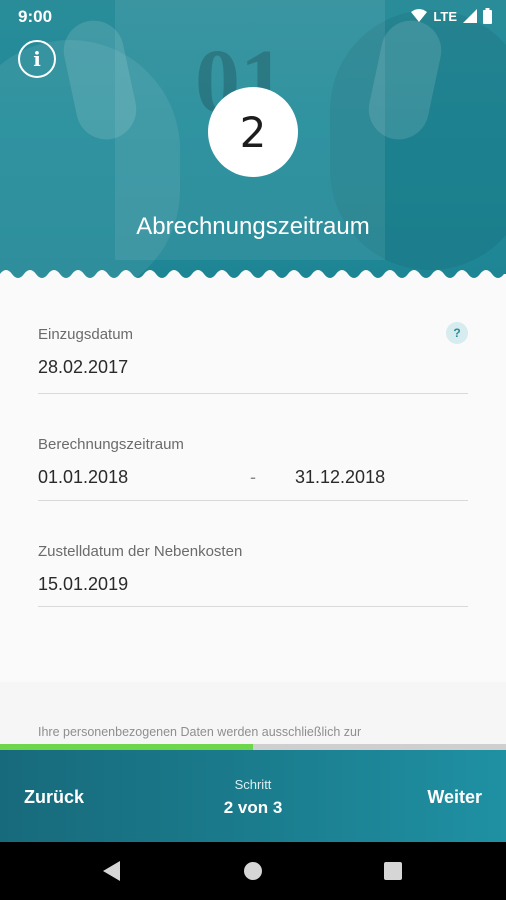 This screenshot has width=506, height=900. I want to click on system-nav-bar, so click(253, 871).